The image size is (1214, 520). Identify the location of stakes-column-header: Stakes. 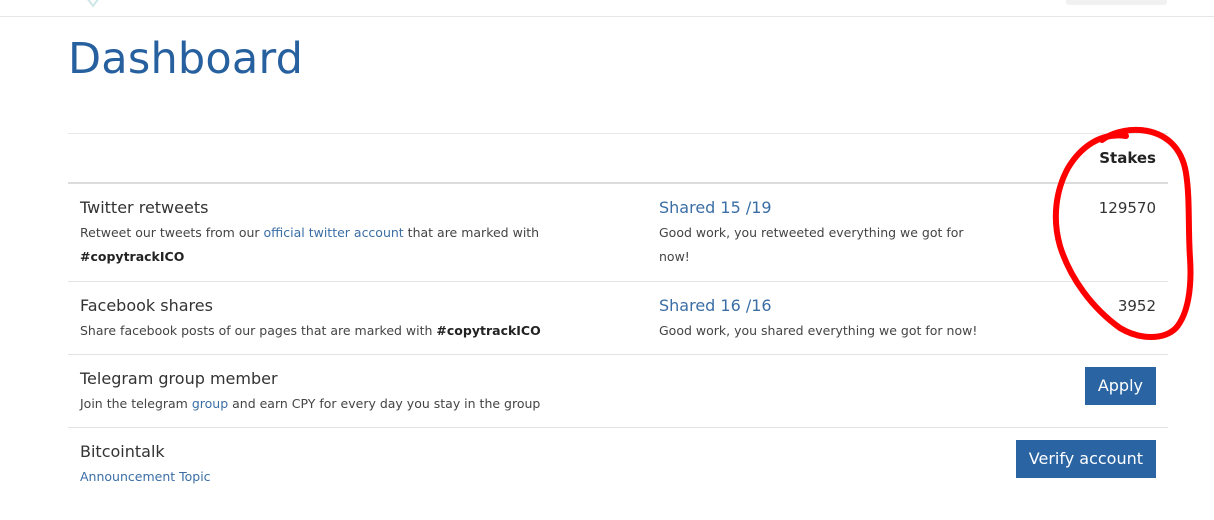
(1127, 158).